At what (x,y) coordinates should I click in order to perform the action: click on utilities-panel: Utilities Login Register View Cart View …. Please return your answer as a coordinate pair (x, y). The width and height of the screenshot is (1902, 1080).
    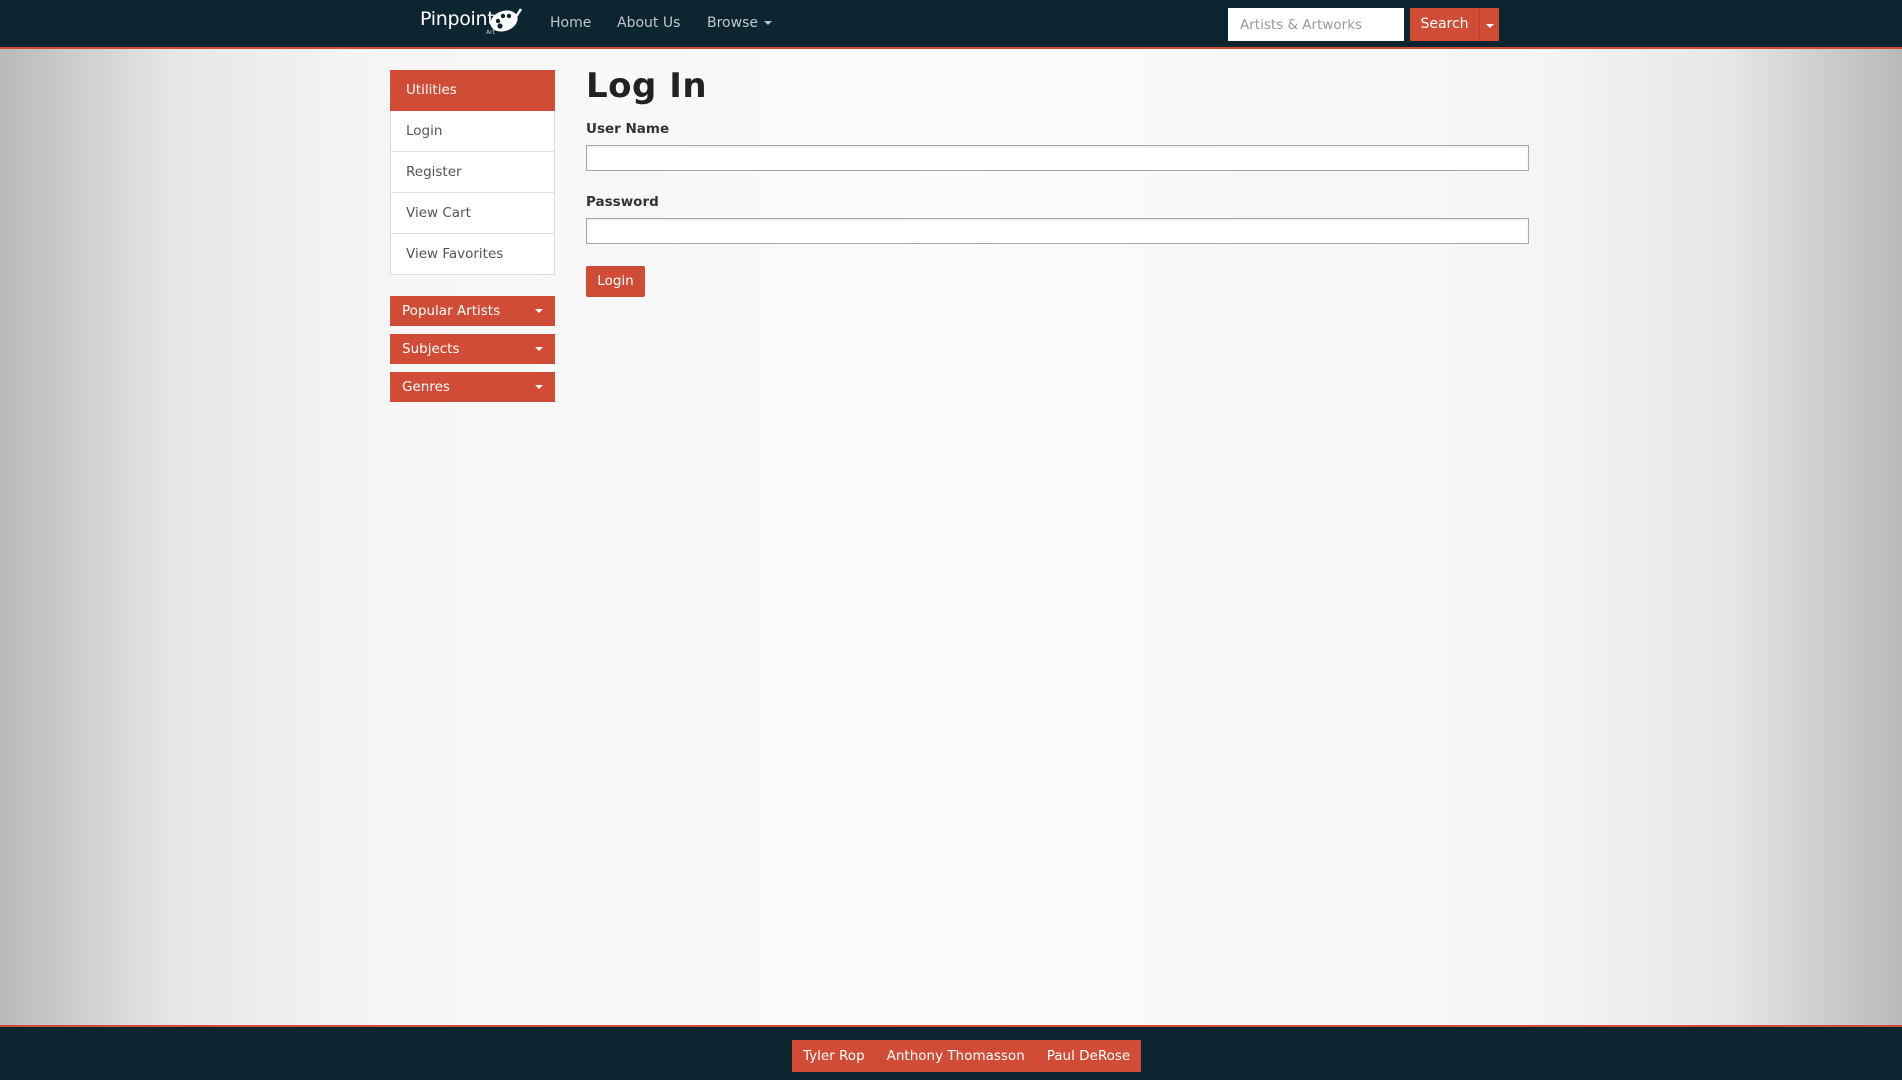
    Looking at the image, I should click on (472, 172).